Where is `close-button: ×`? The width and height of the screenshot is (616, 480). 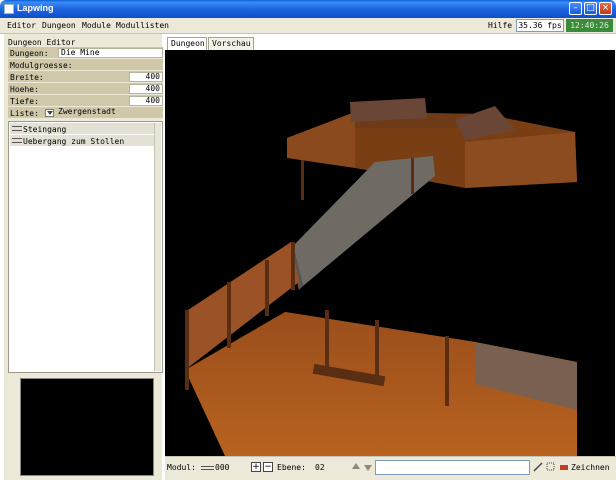 close-button: × is located at coordinates (605, 8).